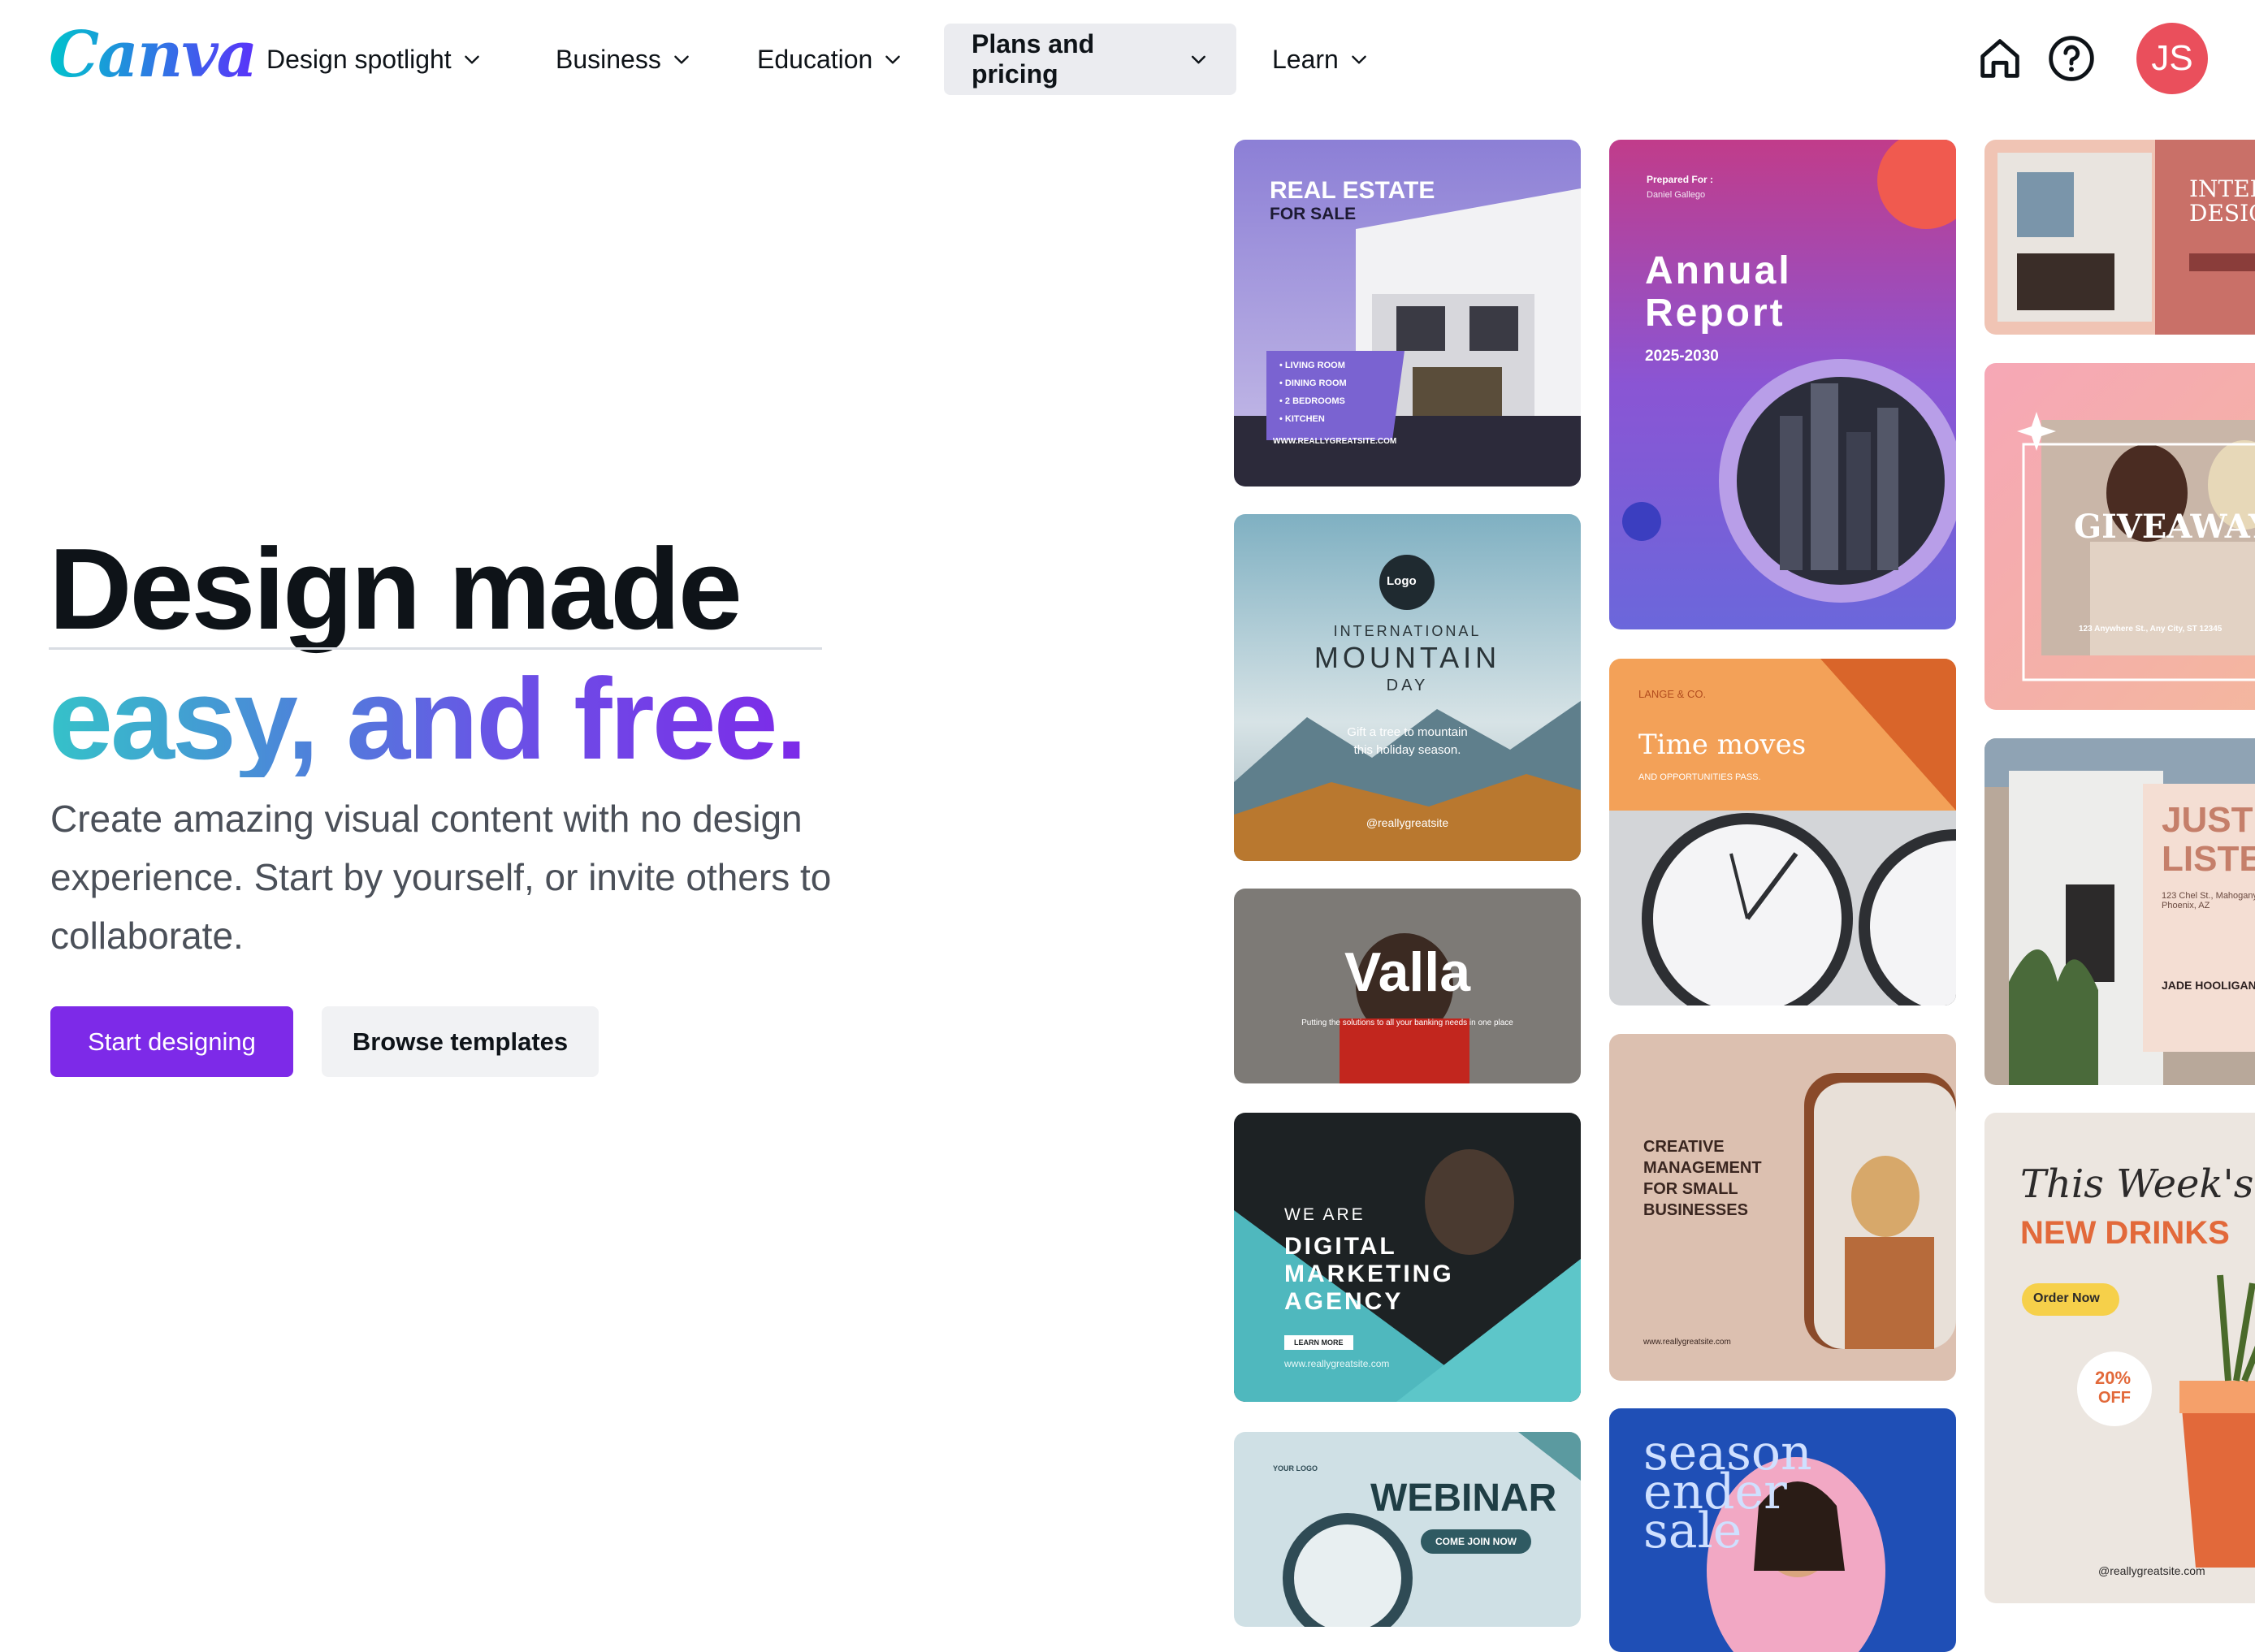  I want to click on template-title: LISTE, so click(2208, 859).